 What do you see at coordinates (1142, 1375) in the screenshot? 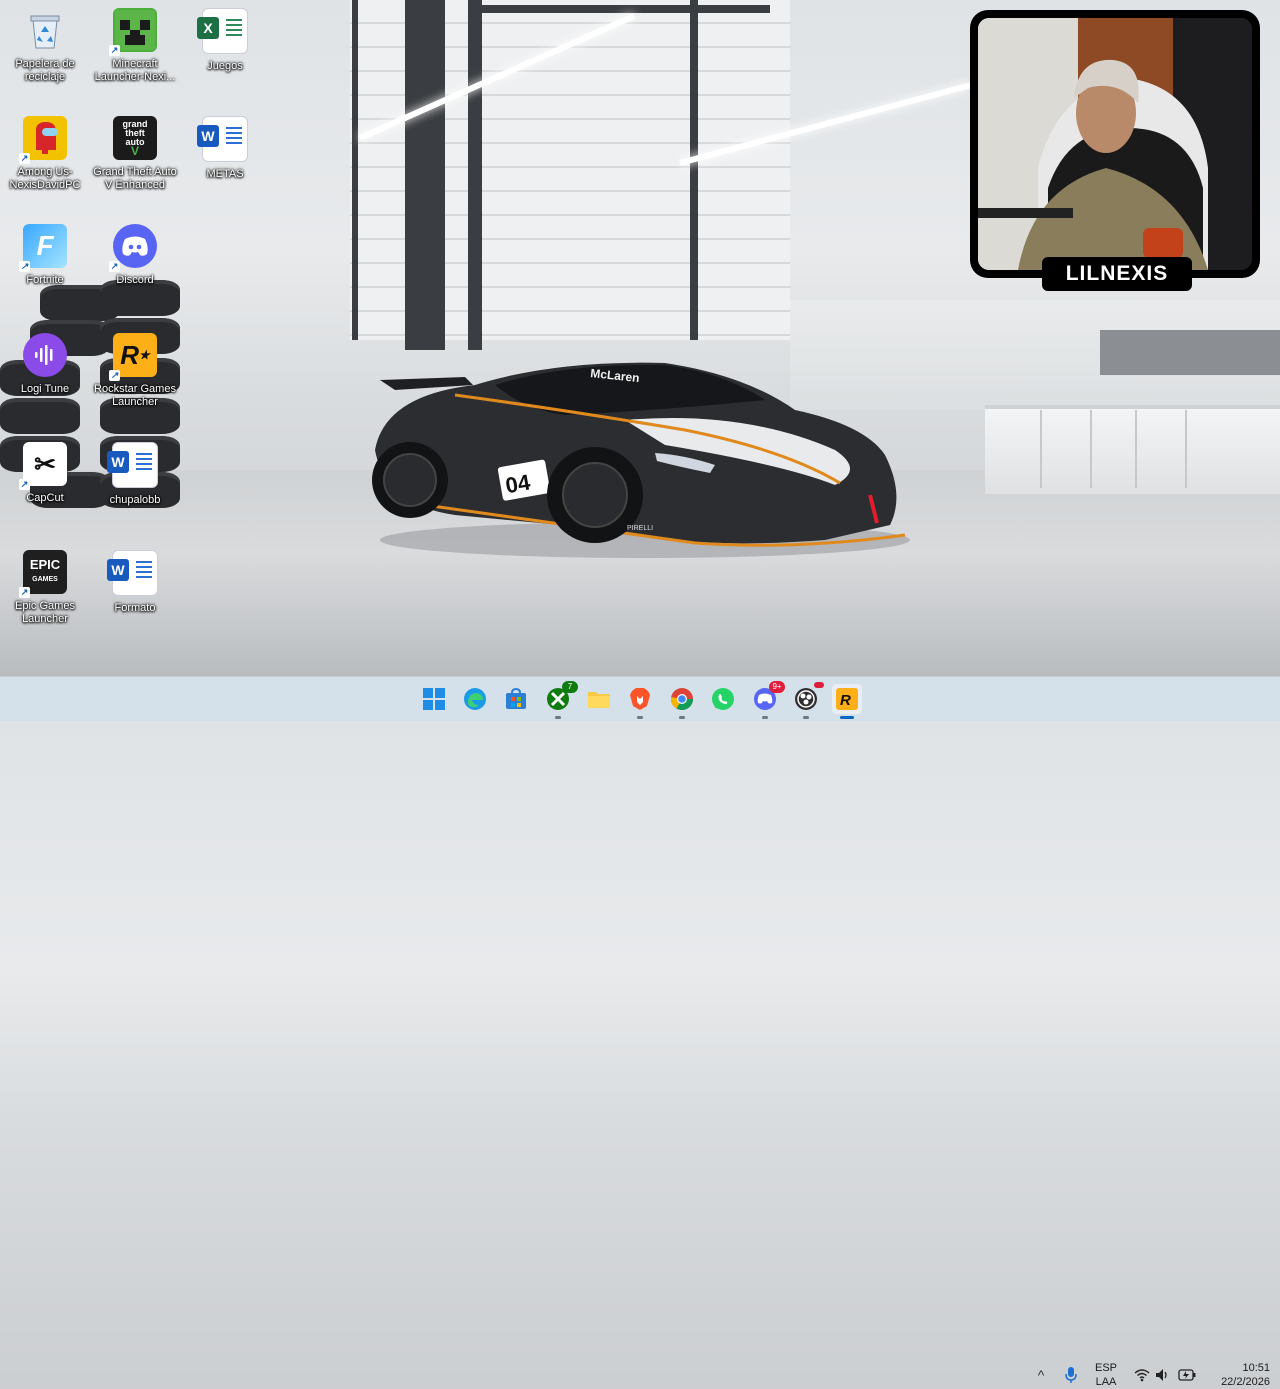
I see `wifi-icon` at bounding box center [1142, 1375].